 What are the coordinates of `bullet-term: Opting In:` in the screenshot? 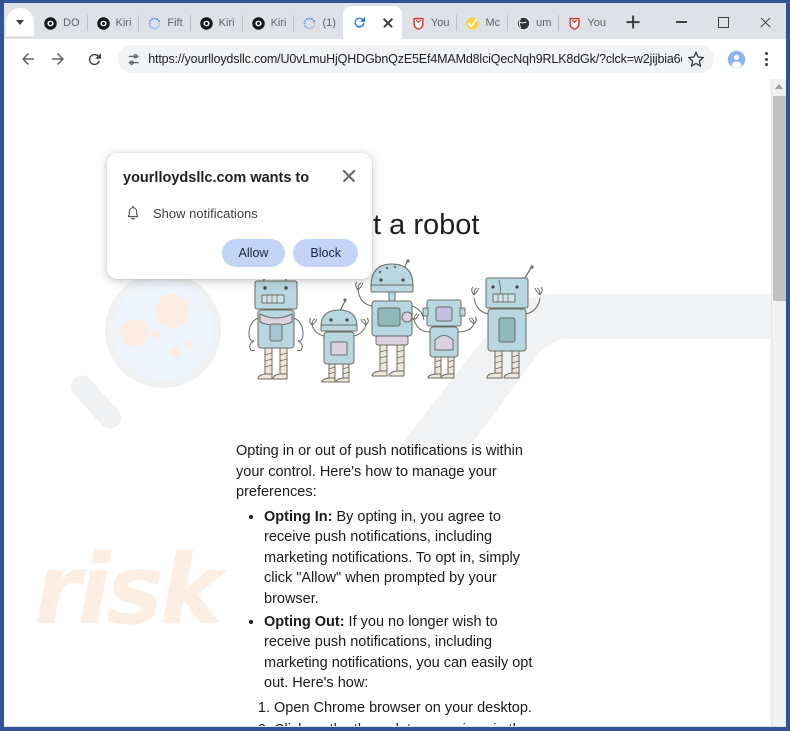 It's located at (298, 516).